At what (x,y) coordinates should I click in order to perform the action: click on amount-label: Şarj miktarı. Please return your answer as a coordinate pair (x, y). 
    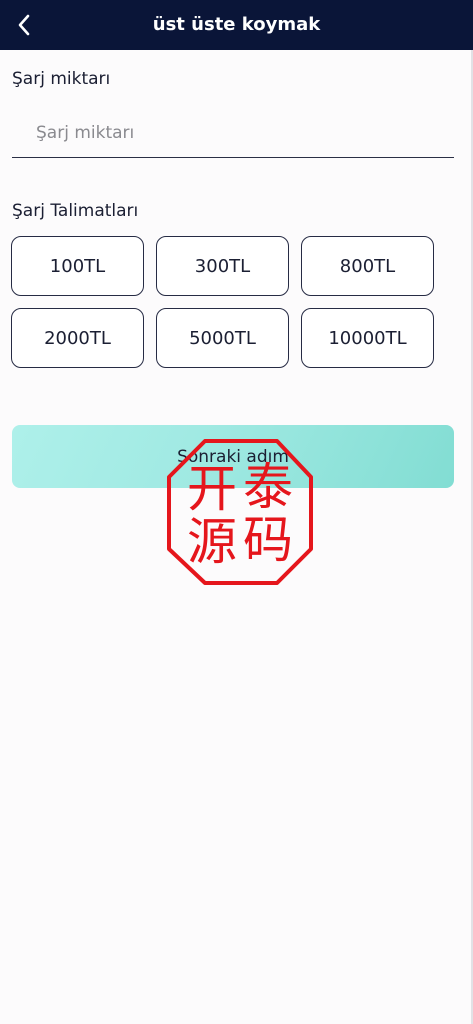
    Looking at the image, I should click on (61, 79).